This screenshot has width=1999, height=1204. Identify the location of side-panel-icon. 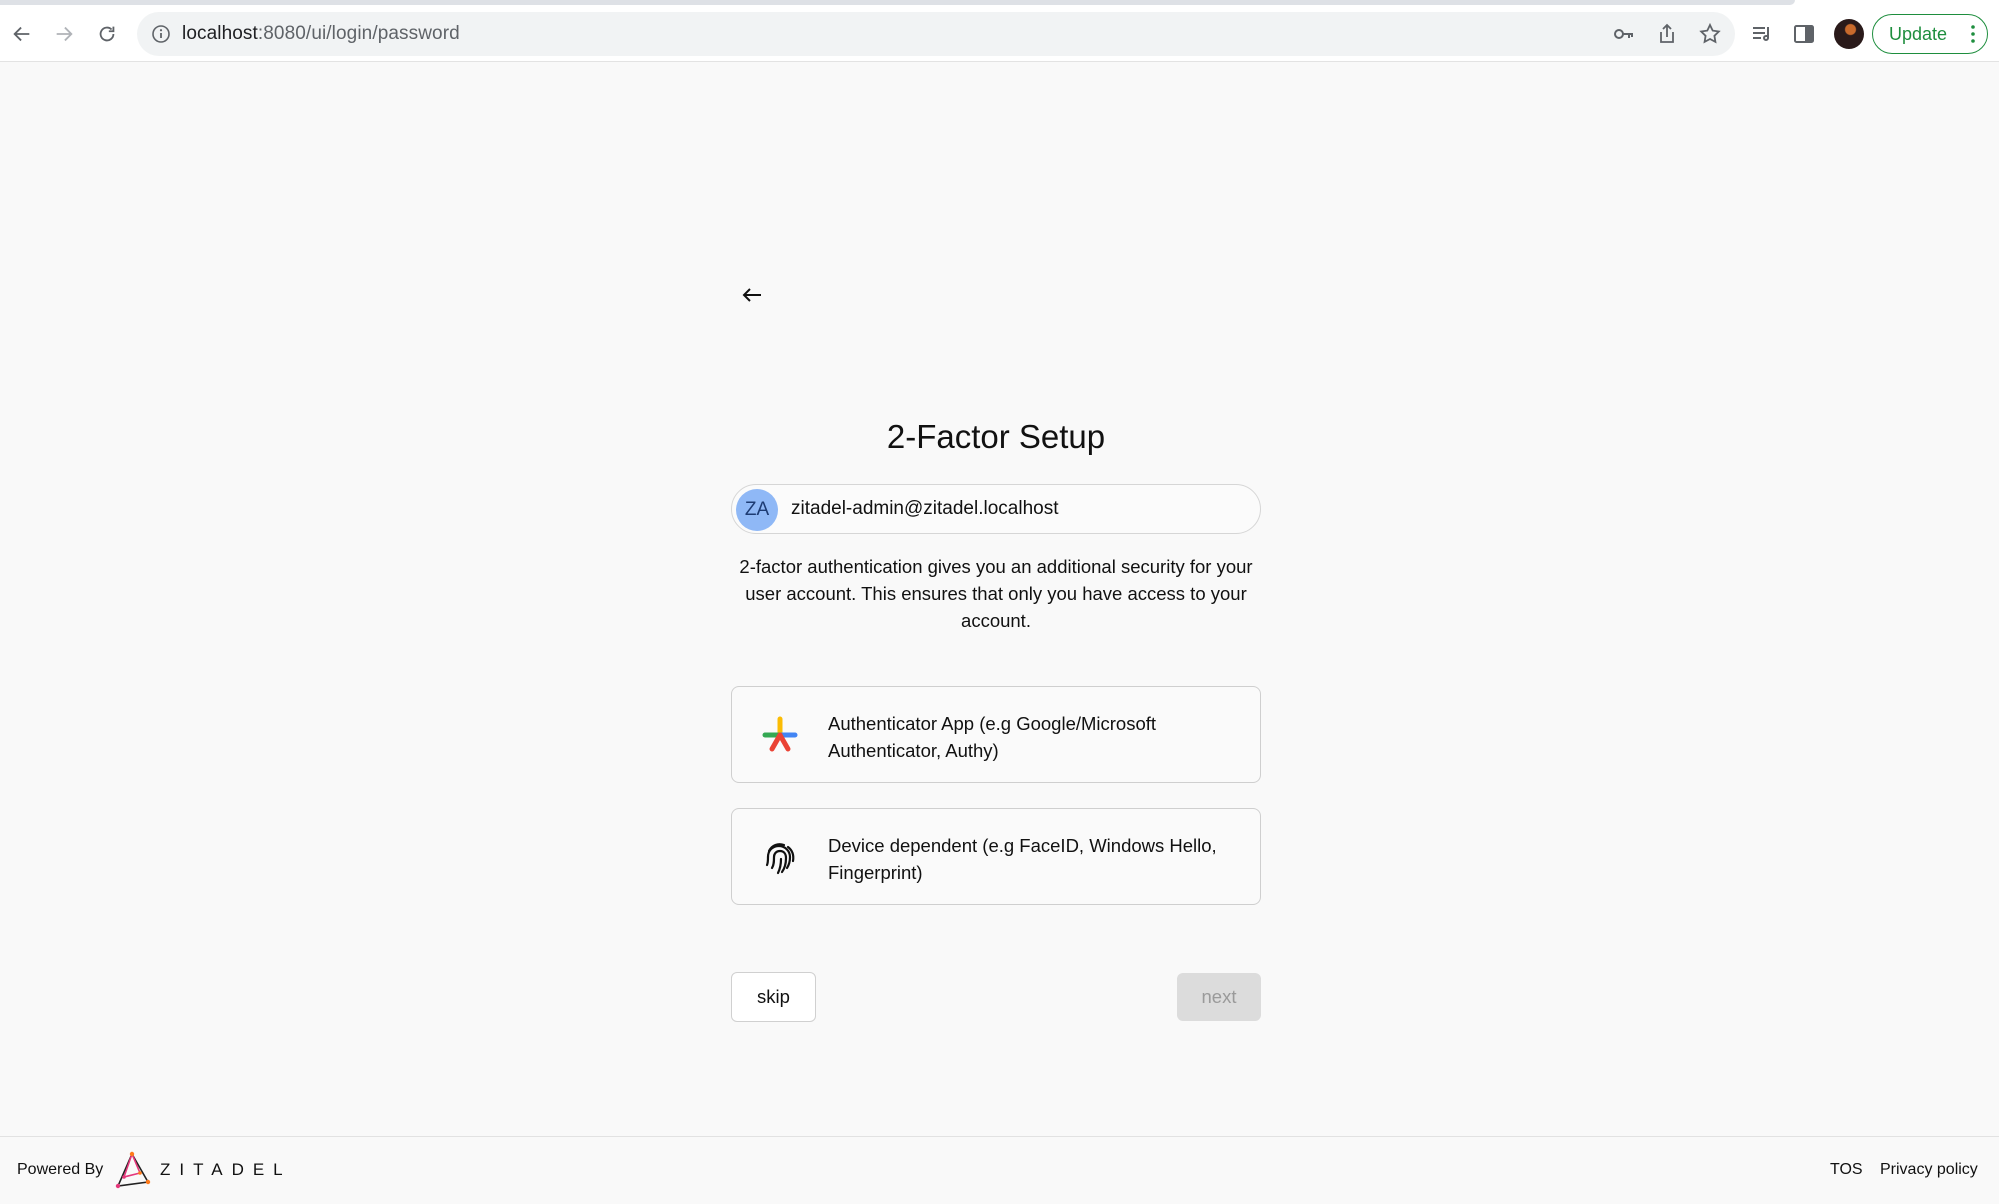
(1804, 34).